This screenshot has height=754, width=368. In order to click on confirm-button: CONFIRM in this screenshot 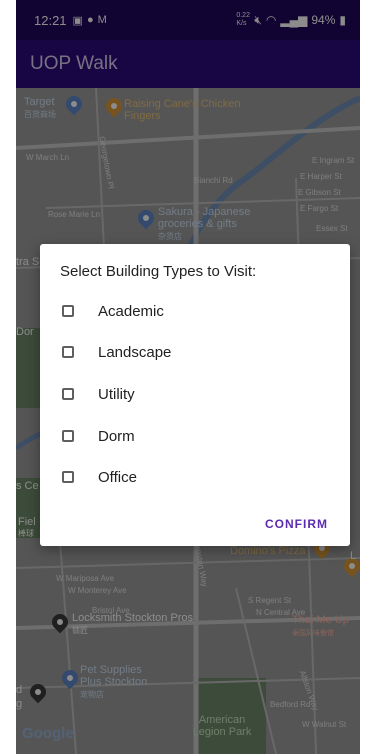, I will do `click(296, 524)`.